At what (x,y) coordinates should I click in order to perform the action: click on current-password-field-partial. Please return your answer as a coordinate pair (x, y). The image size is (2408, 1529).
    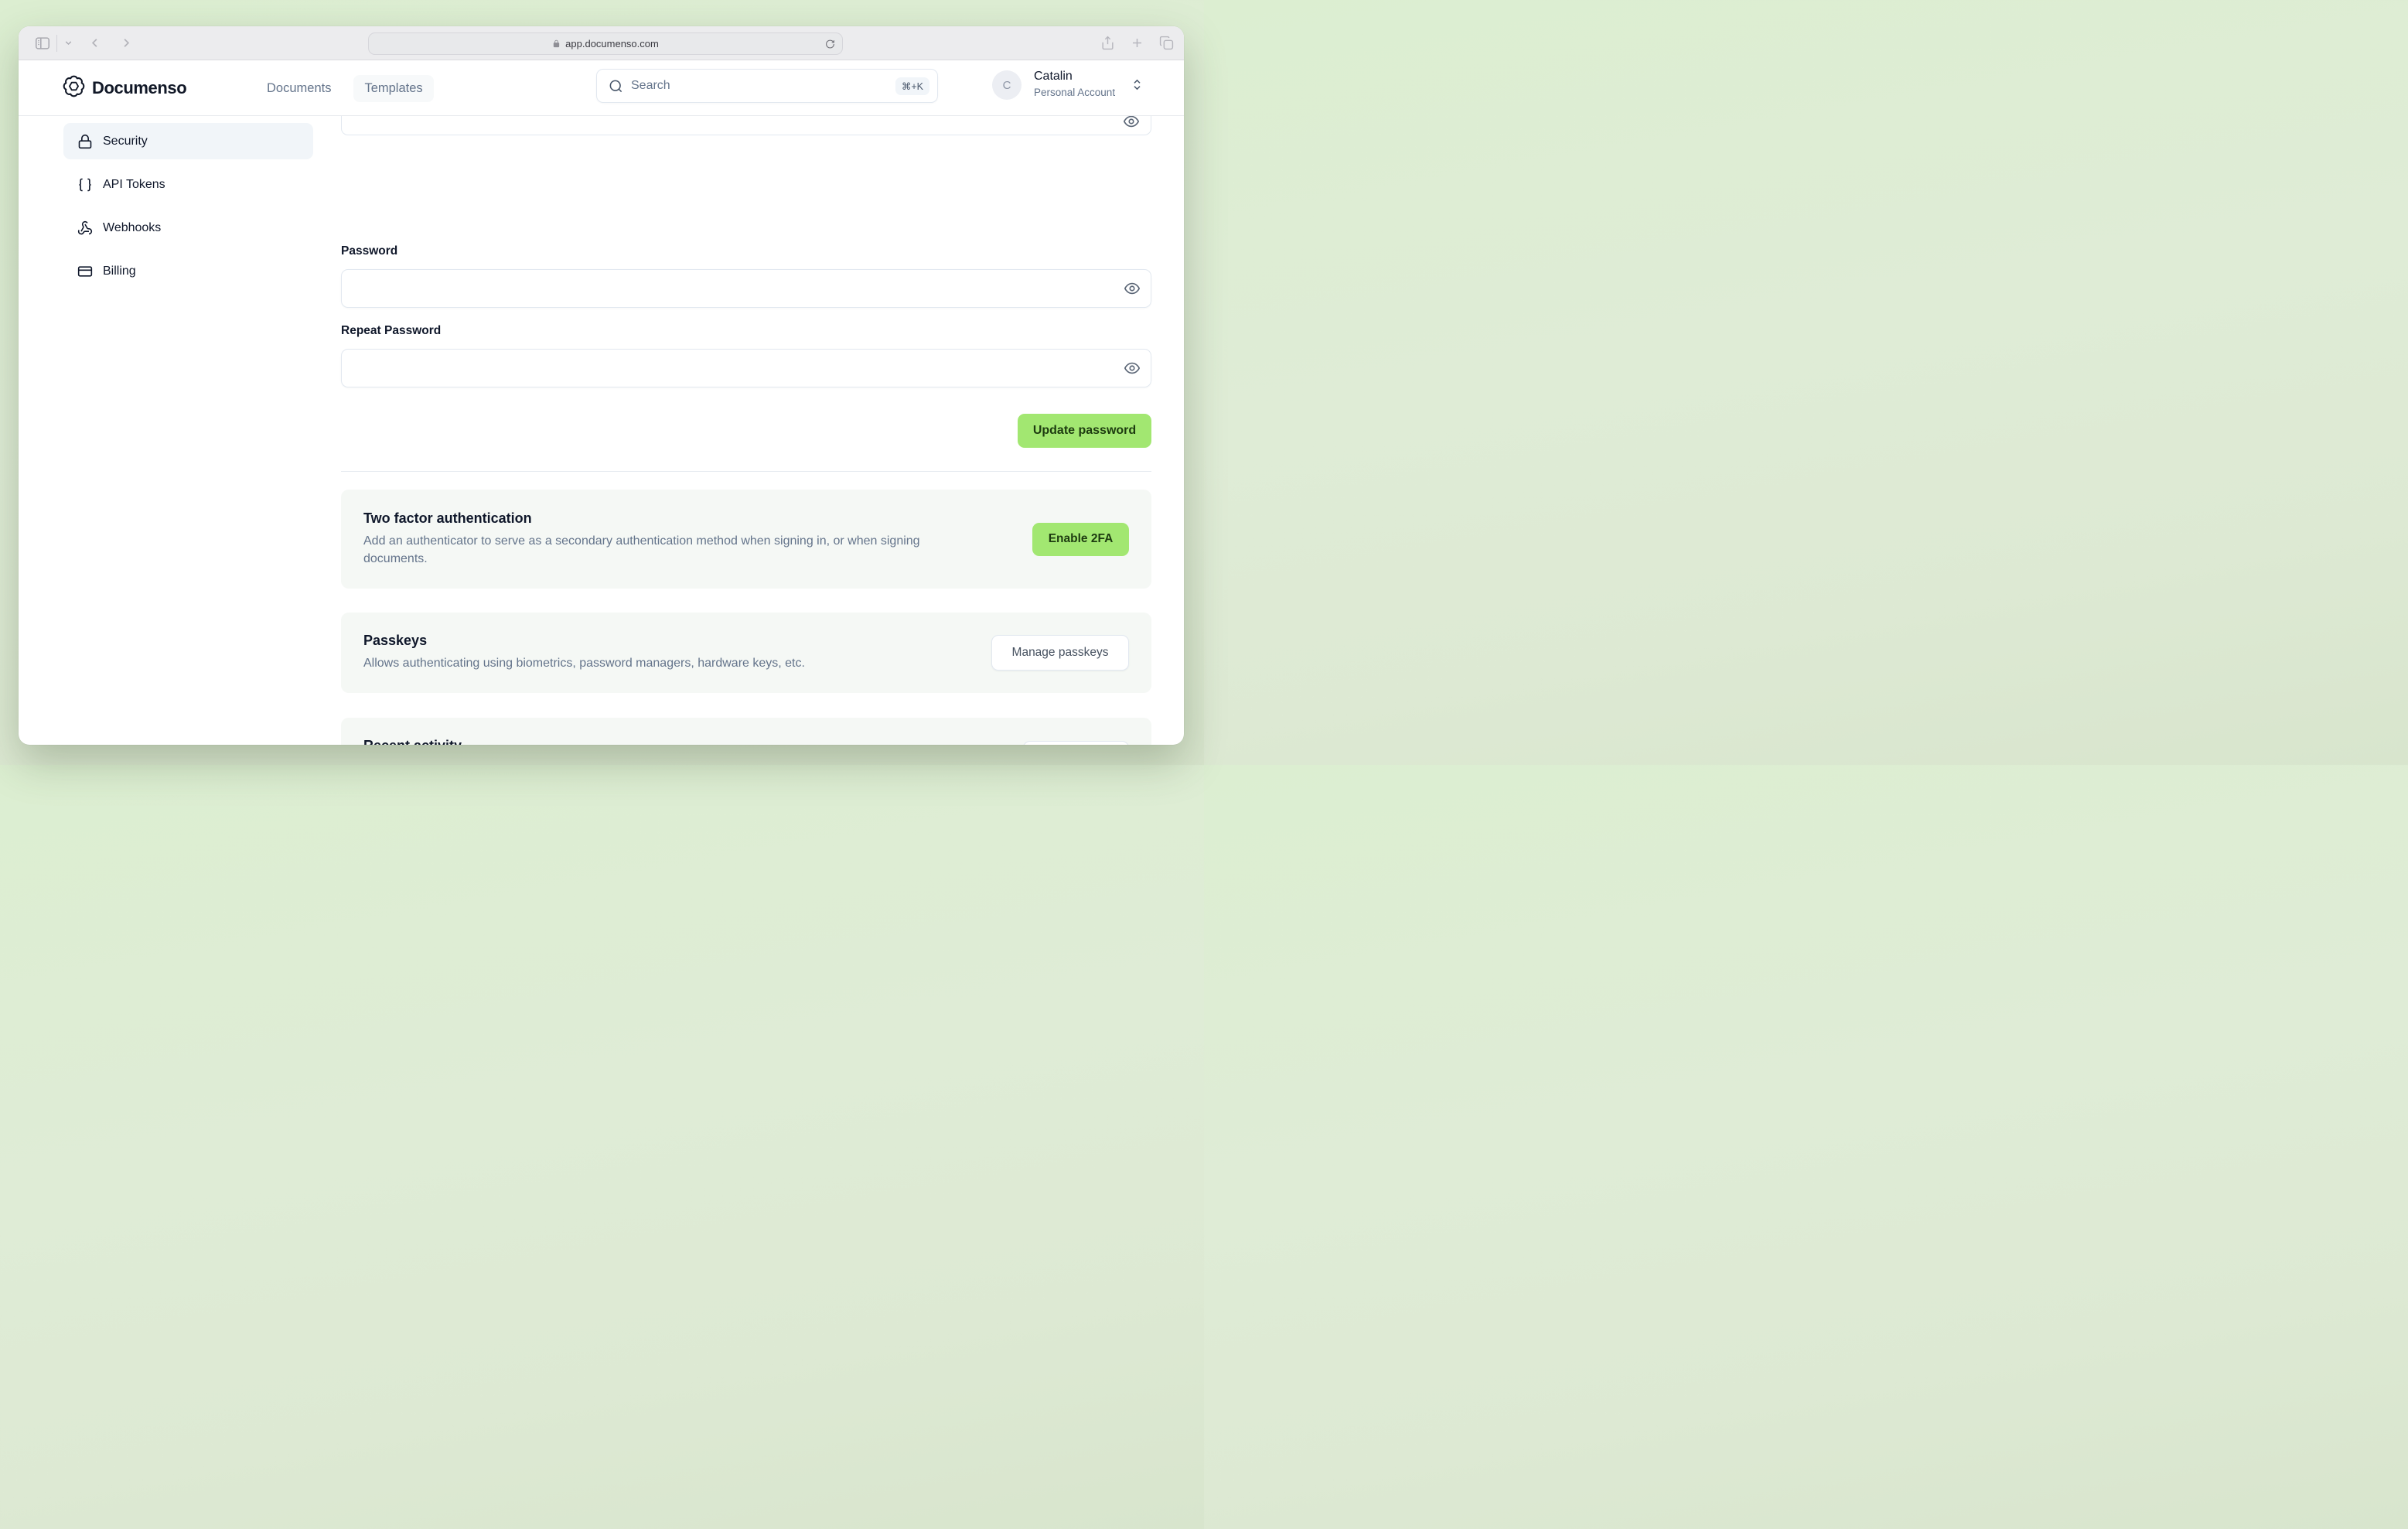
    Looking at the image, I should click on (746, 126).